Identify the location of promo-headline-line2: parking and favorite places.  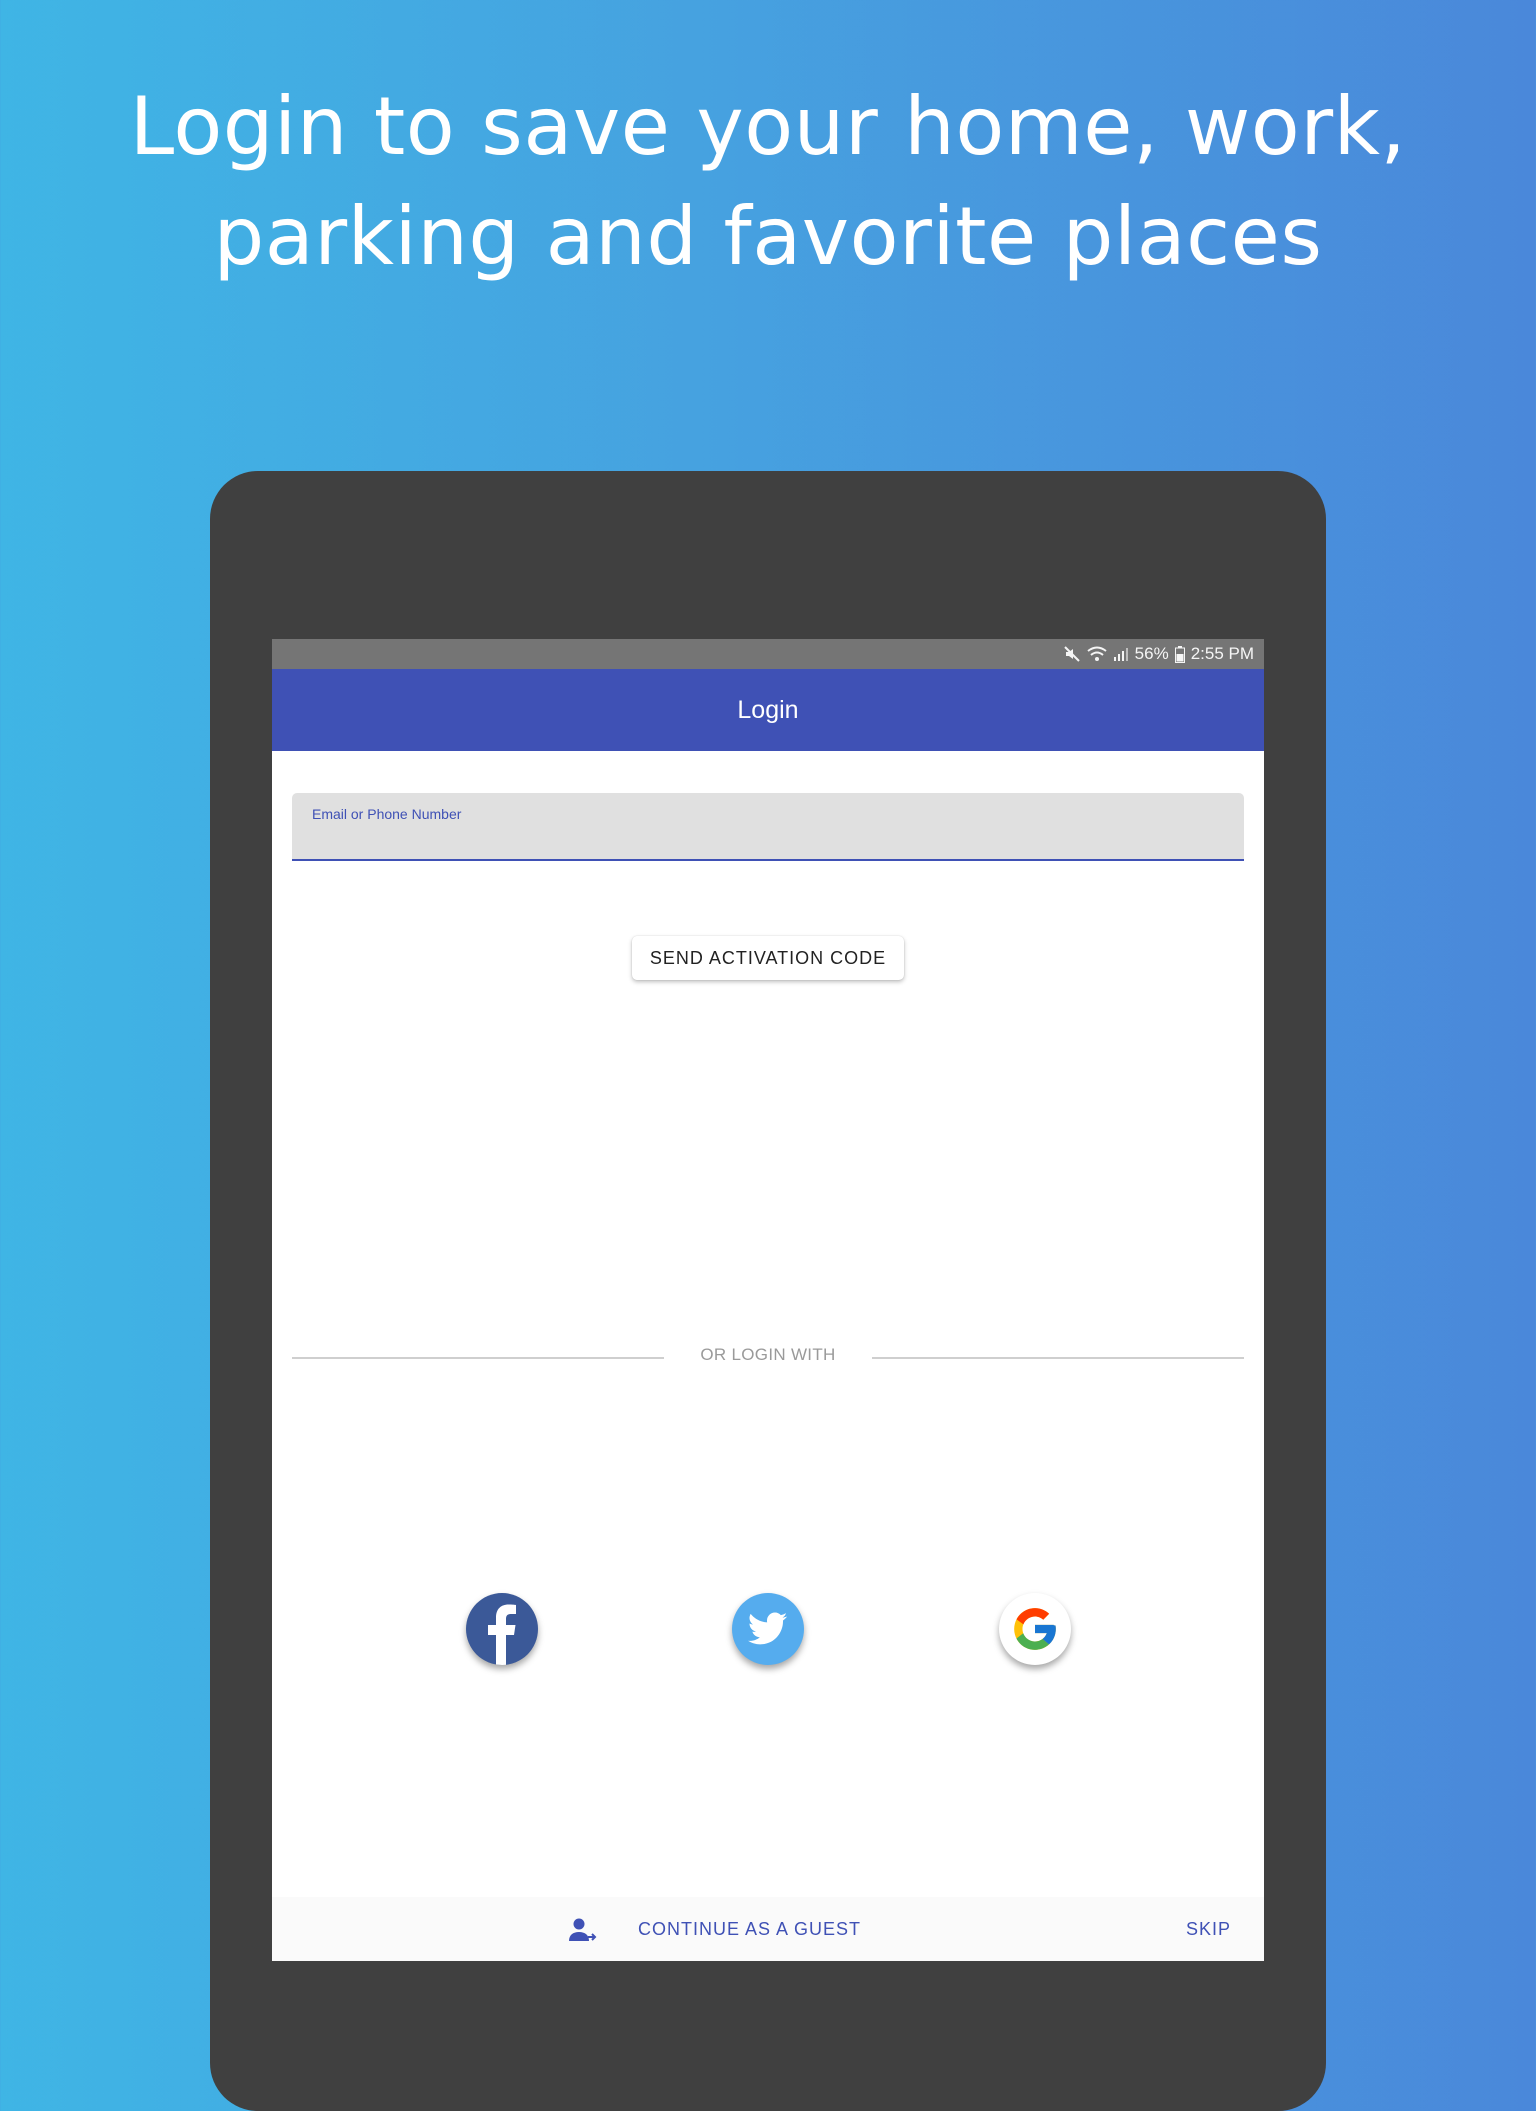
(768, 236).